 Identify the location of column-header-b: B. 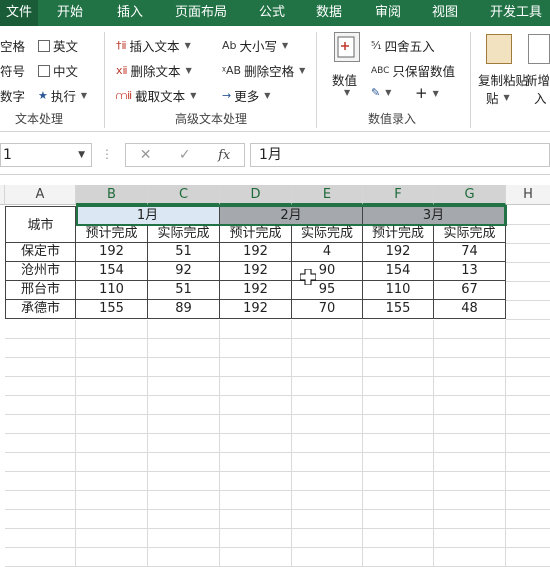
(112, 195).